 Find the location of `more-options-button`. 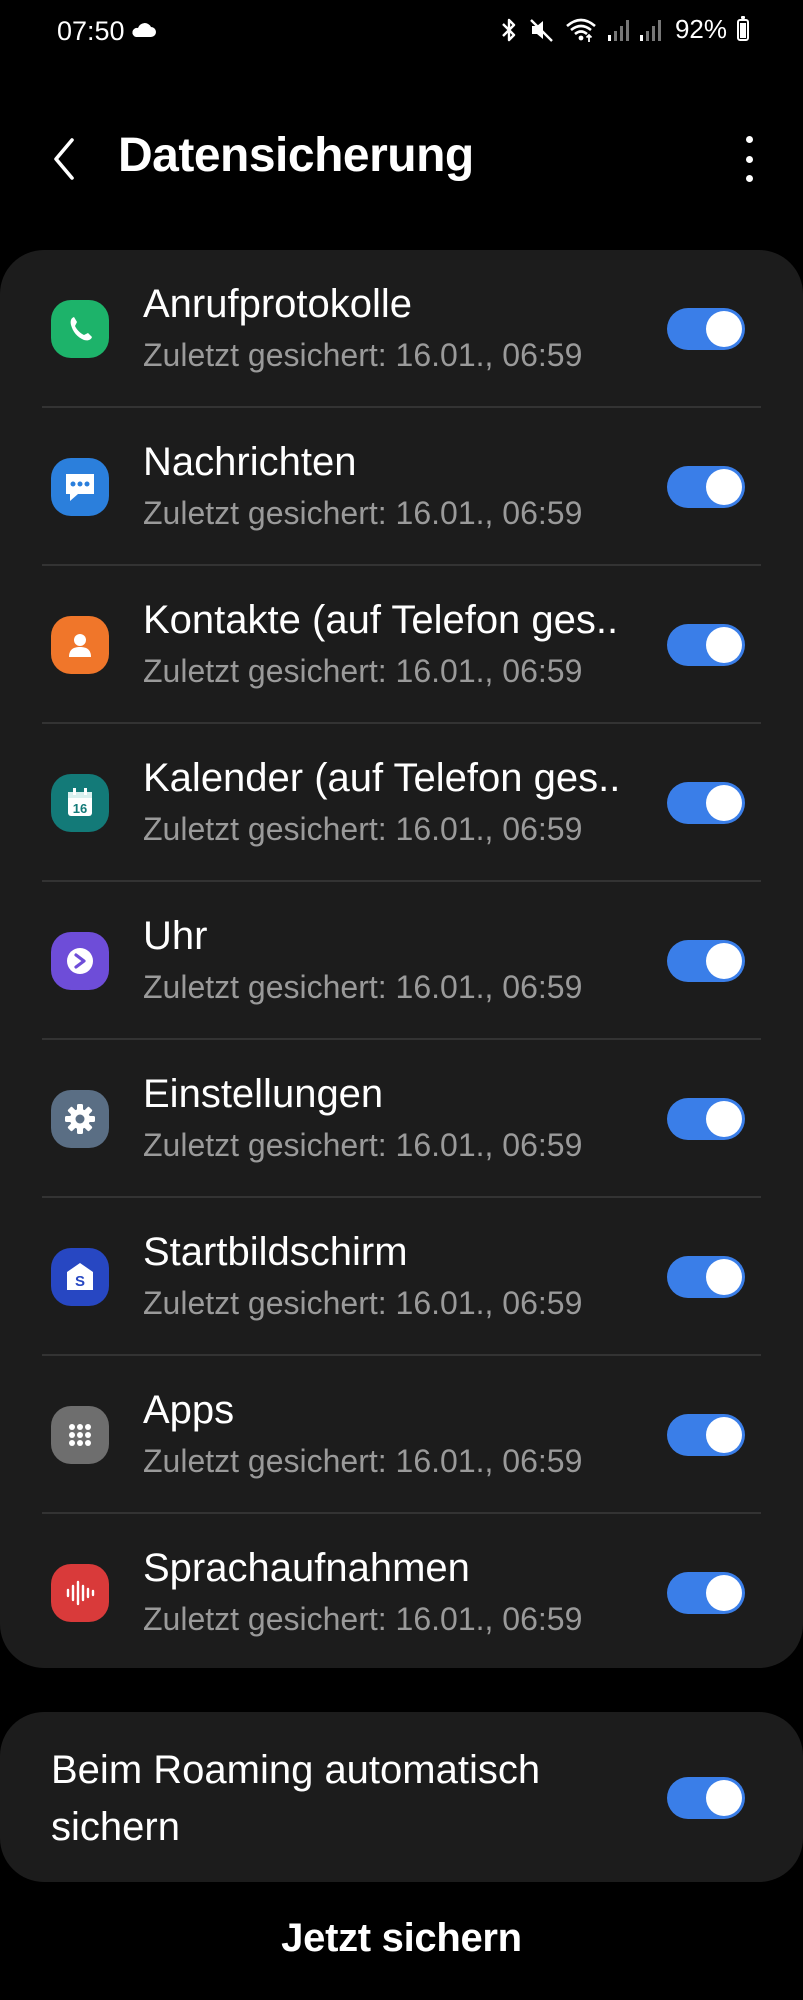

more-options-button is located at coordinates (749, 159).